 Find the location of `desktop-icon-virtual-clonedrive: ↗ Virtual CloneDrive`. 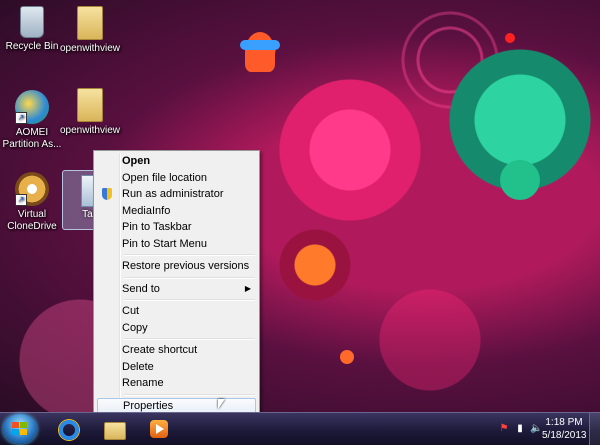

desktop-icon-virtual-clonedrive: ↗ Virtual CloneDrive is located at coordinates (32, 202).